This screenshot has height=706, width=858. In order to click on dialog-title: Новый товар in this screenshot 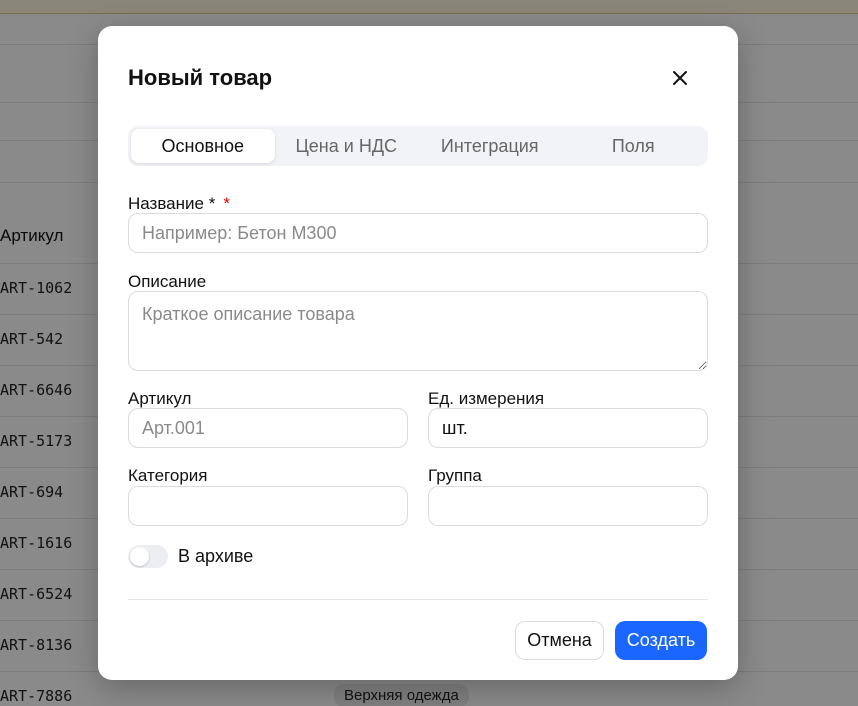, I will do `click(200, 77)`.